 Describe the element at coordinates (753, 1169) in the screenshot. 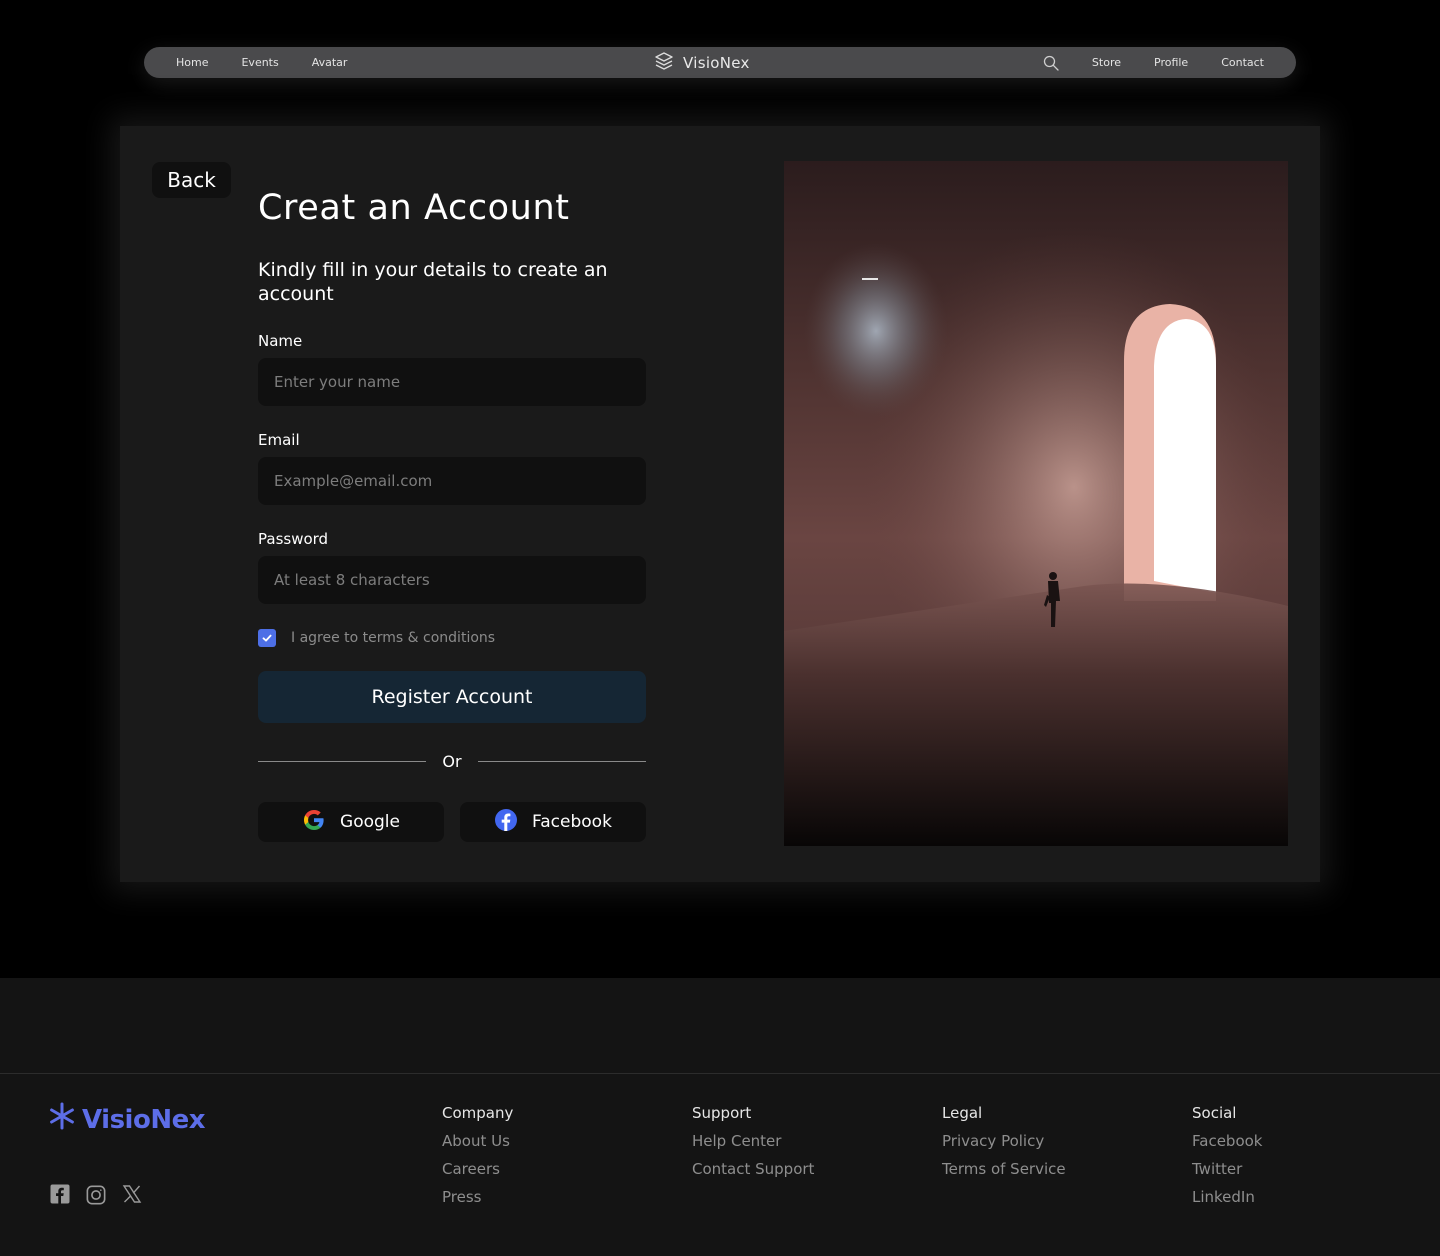

I see `footer-link-contact-support: Contact Support` at that location.